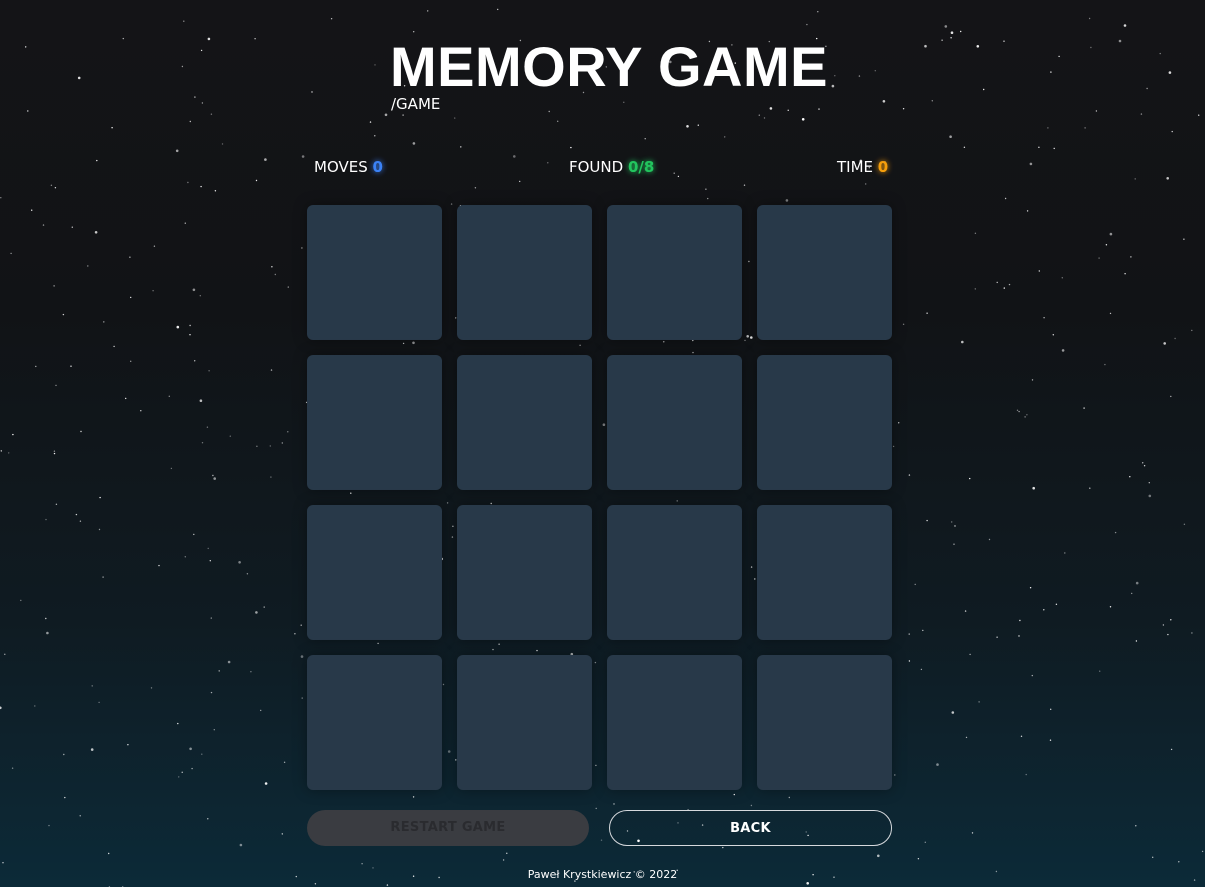 This screenshot has width=1205, height=887. I want to click on found-counter: FOUND 0/8, so click(611, 167).